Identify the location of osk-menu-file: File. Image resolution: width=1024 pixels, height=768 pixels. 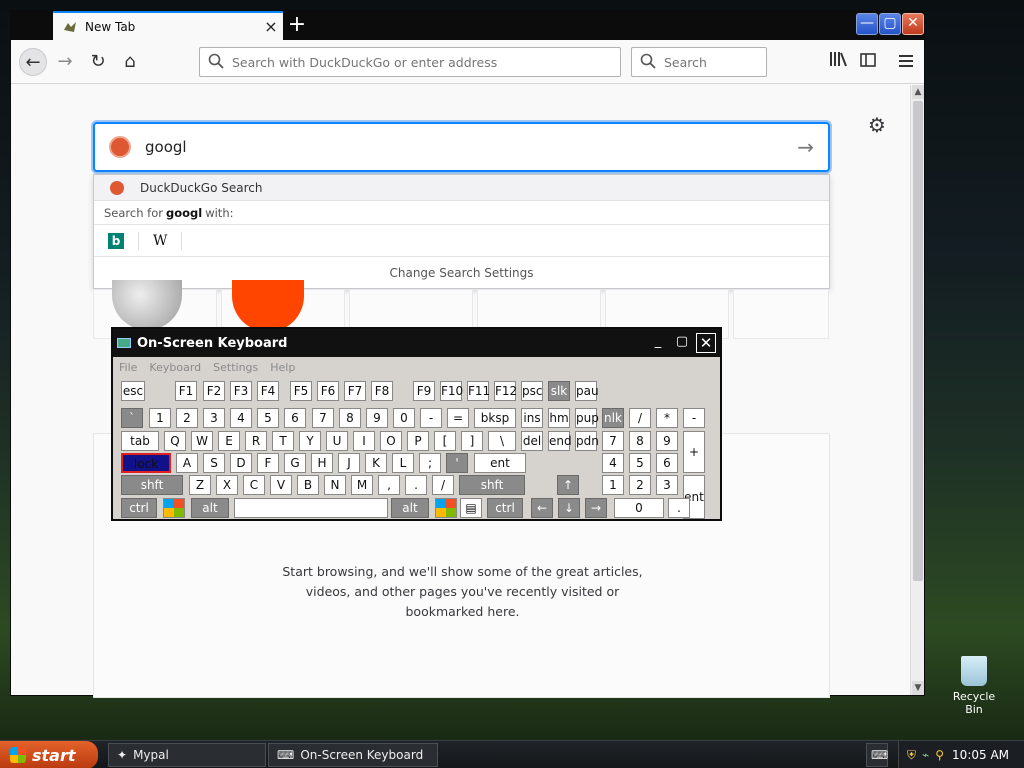
(128, 367).